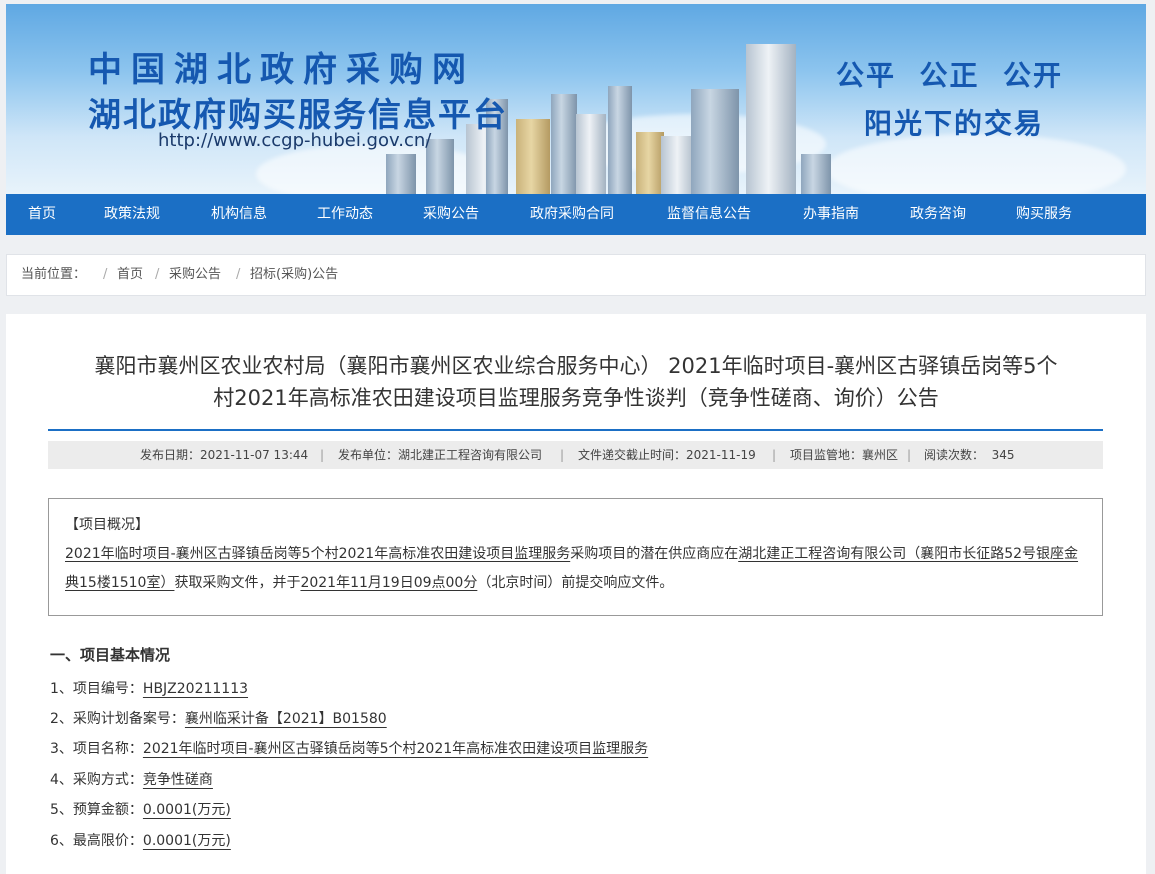 Image resolution: width=1155 pixels, height=874 pixels. I want to click on info-row: 1、项目编号：HBJZ20211113, so click(149, 688).